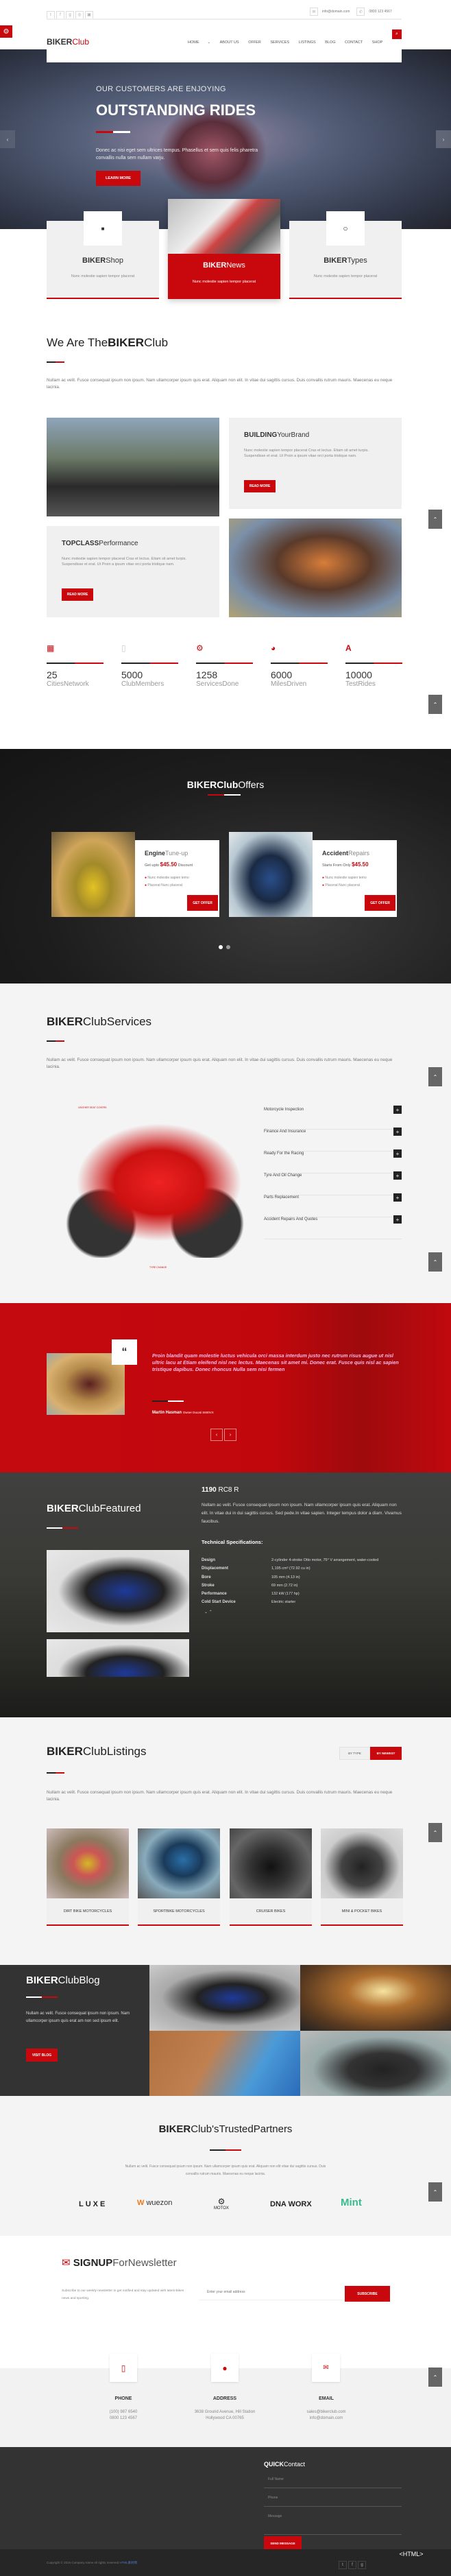 This screenshot has height=2576, width=451. I want to click on stat-item: A 10000 TestRides, so click(373, 665).